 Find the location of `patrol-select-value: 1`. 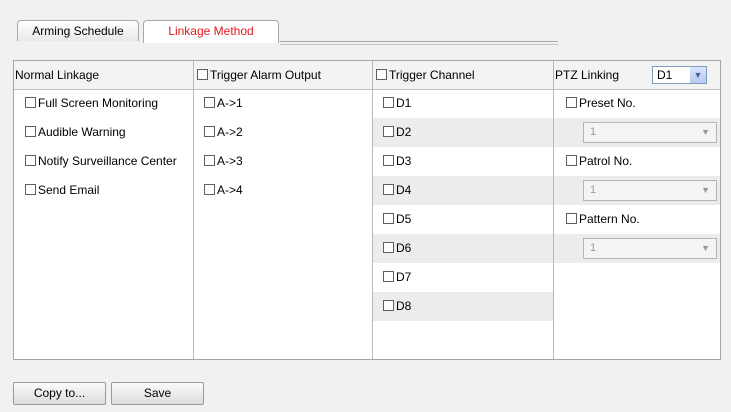

patrol-select-value: 1 is located at coordinates (593, 190).